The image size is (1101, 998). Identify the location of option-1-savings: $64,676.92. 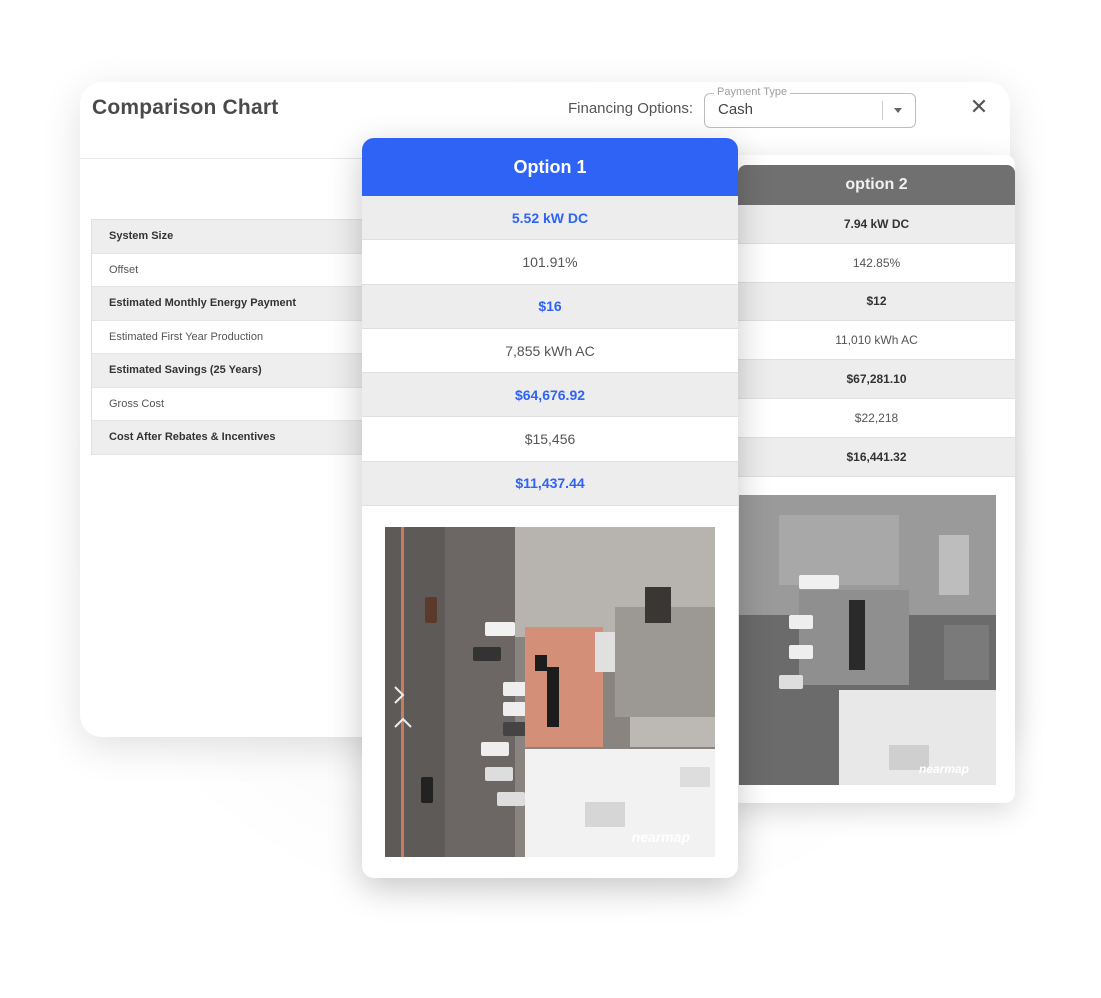
(550, 395).